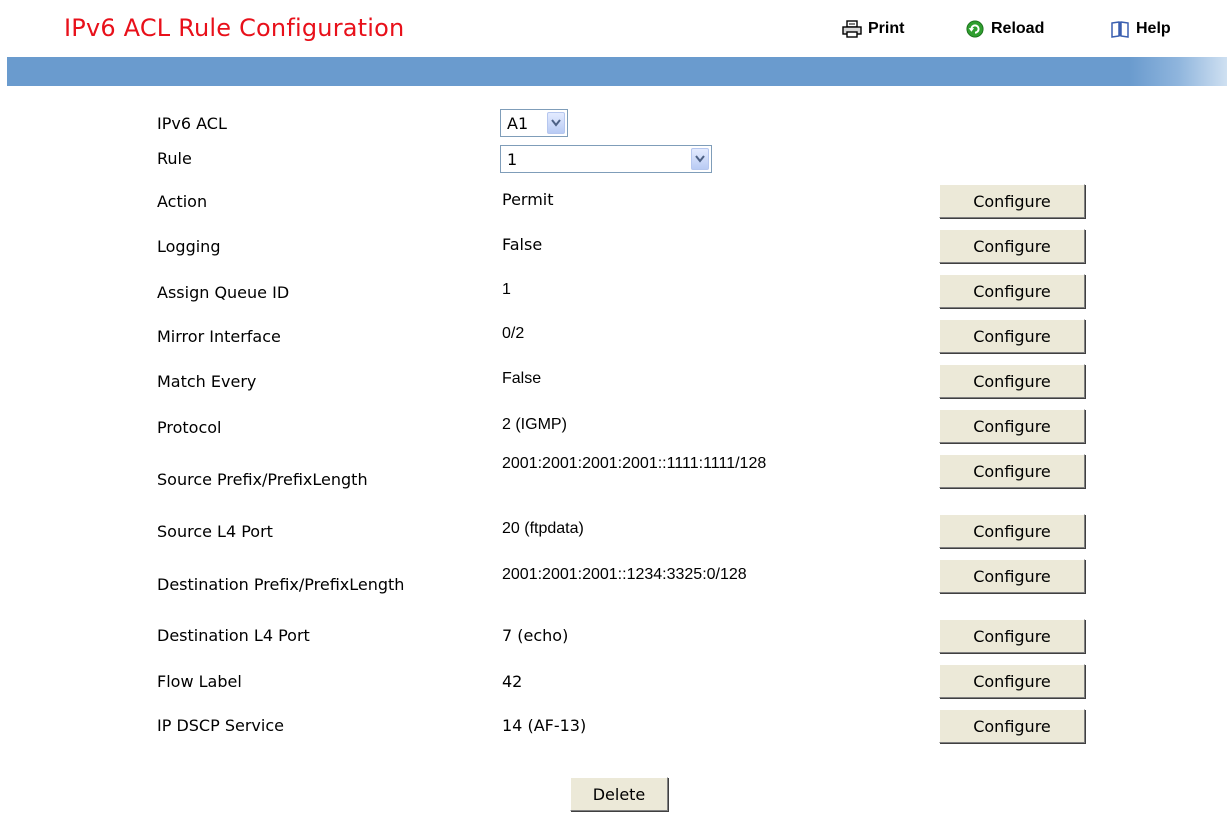 The image size is (1227, 818). I want to click on page-title: IPv6 ACL Rule Configuration, so click(234, 28).